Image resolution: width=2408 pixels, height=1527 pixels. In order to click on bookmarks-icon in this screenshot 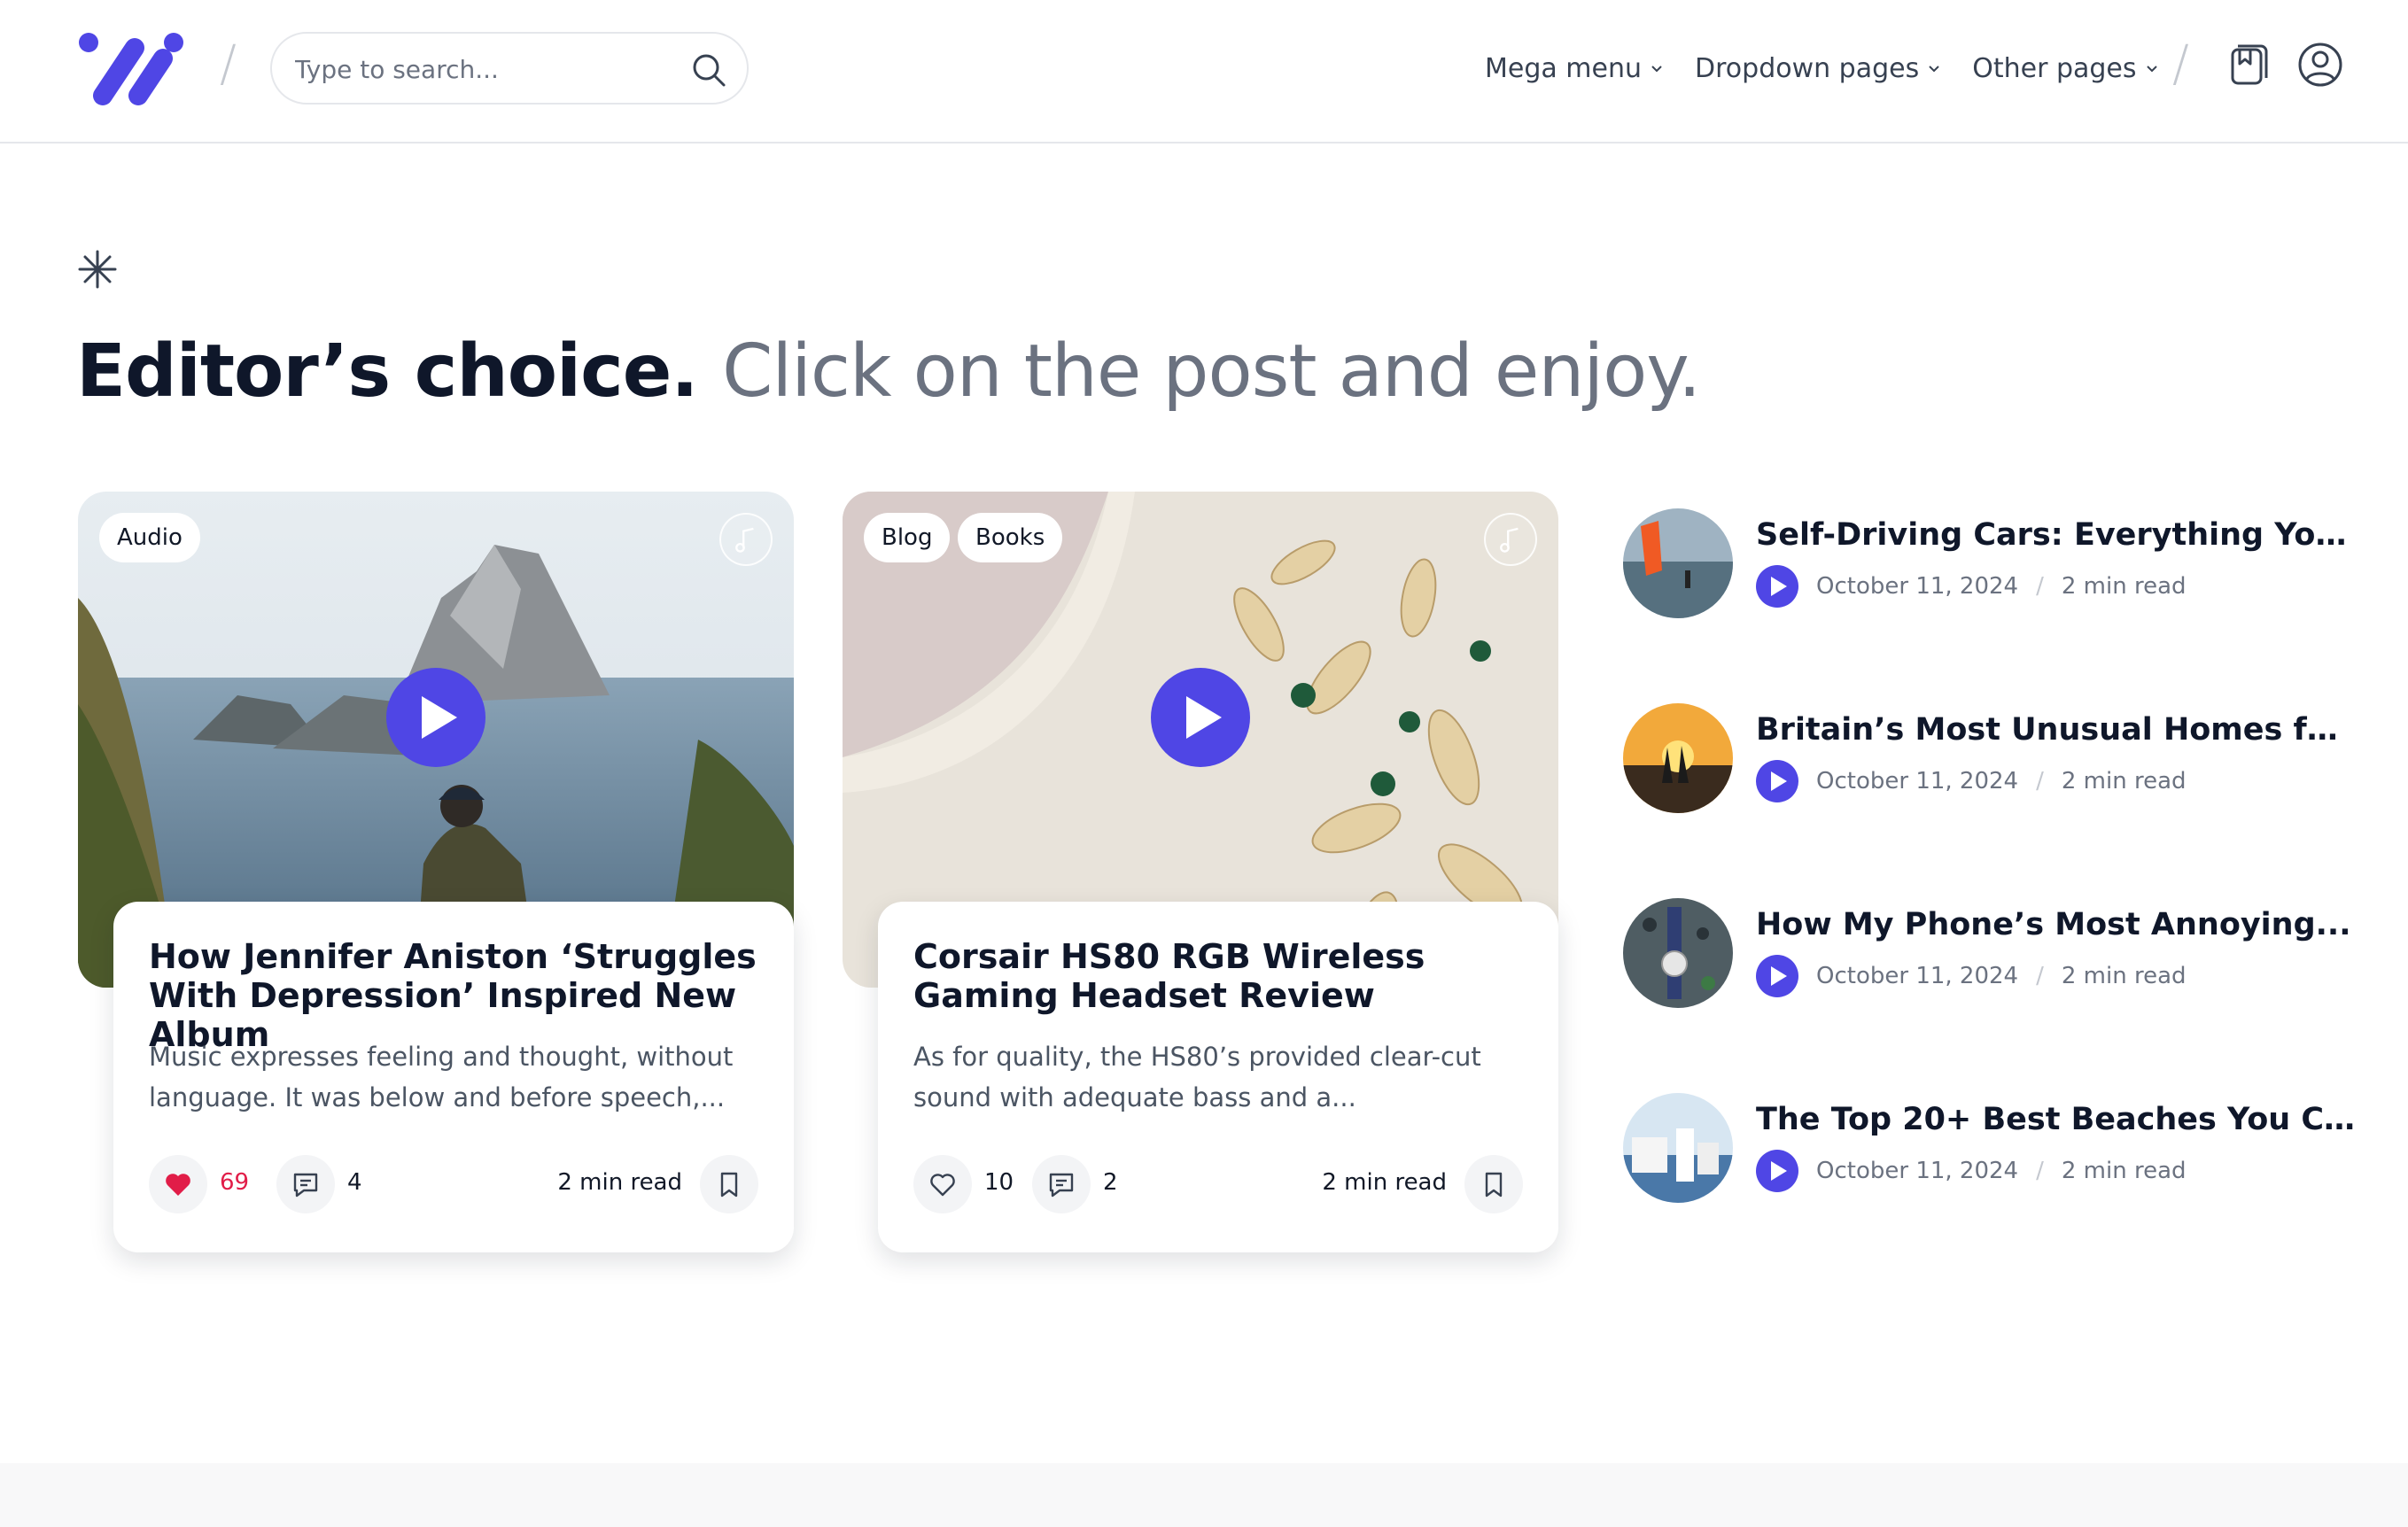, I will do `click(2248, 65)`.